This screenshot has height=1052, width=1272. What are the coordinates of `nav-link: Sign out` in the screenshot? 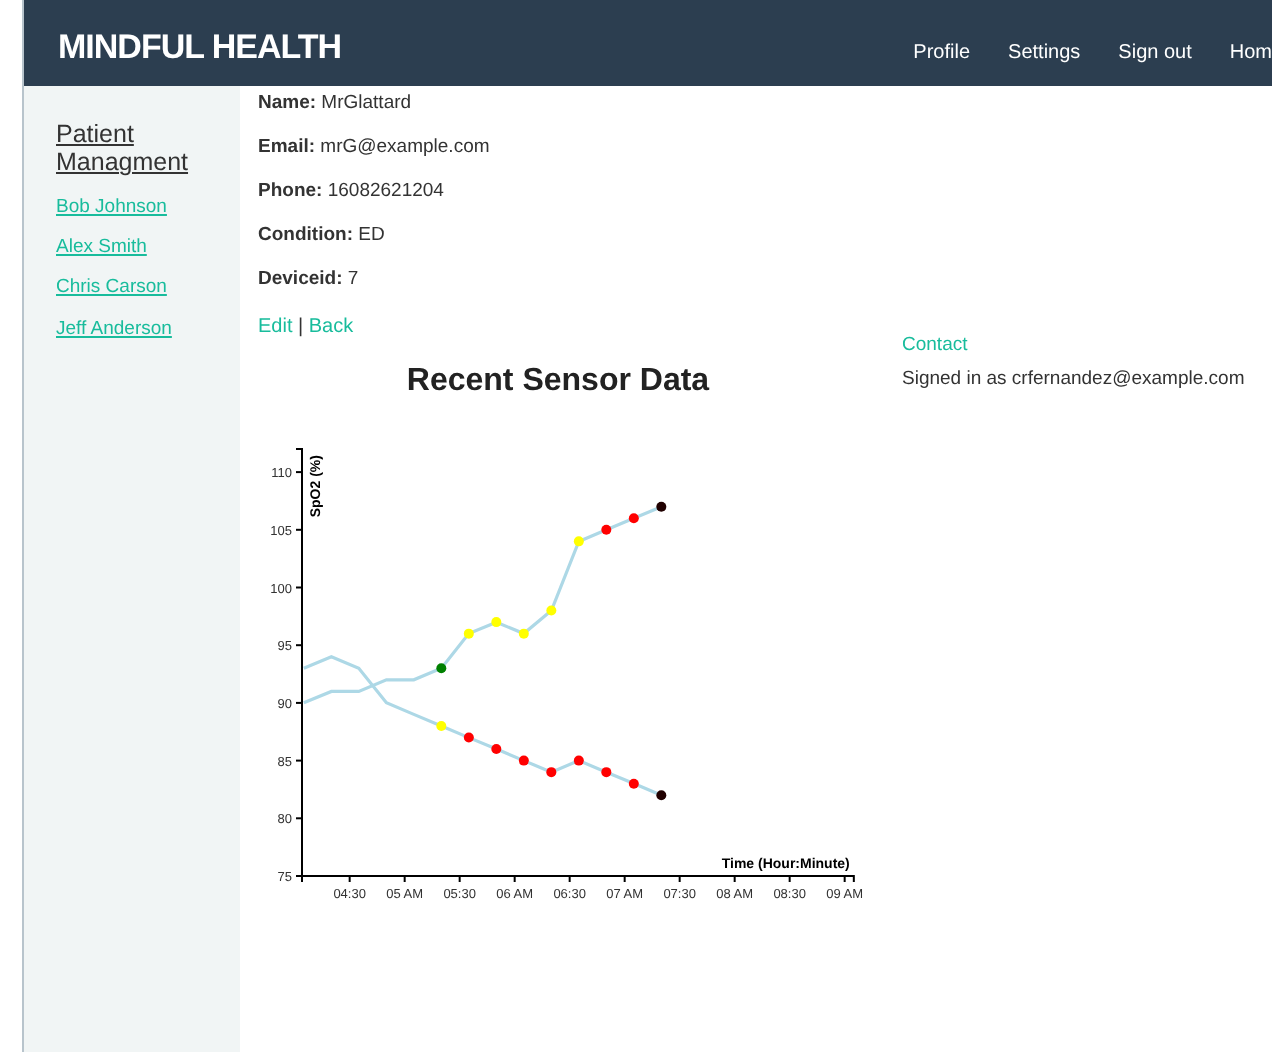 It's located at (1155, 53).